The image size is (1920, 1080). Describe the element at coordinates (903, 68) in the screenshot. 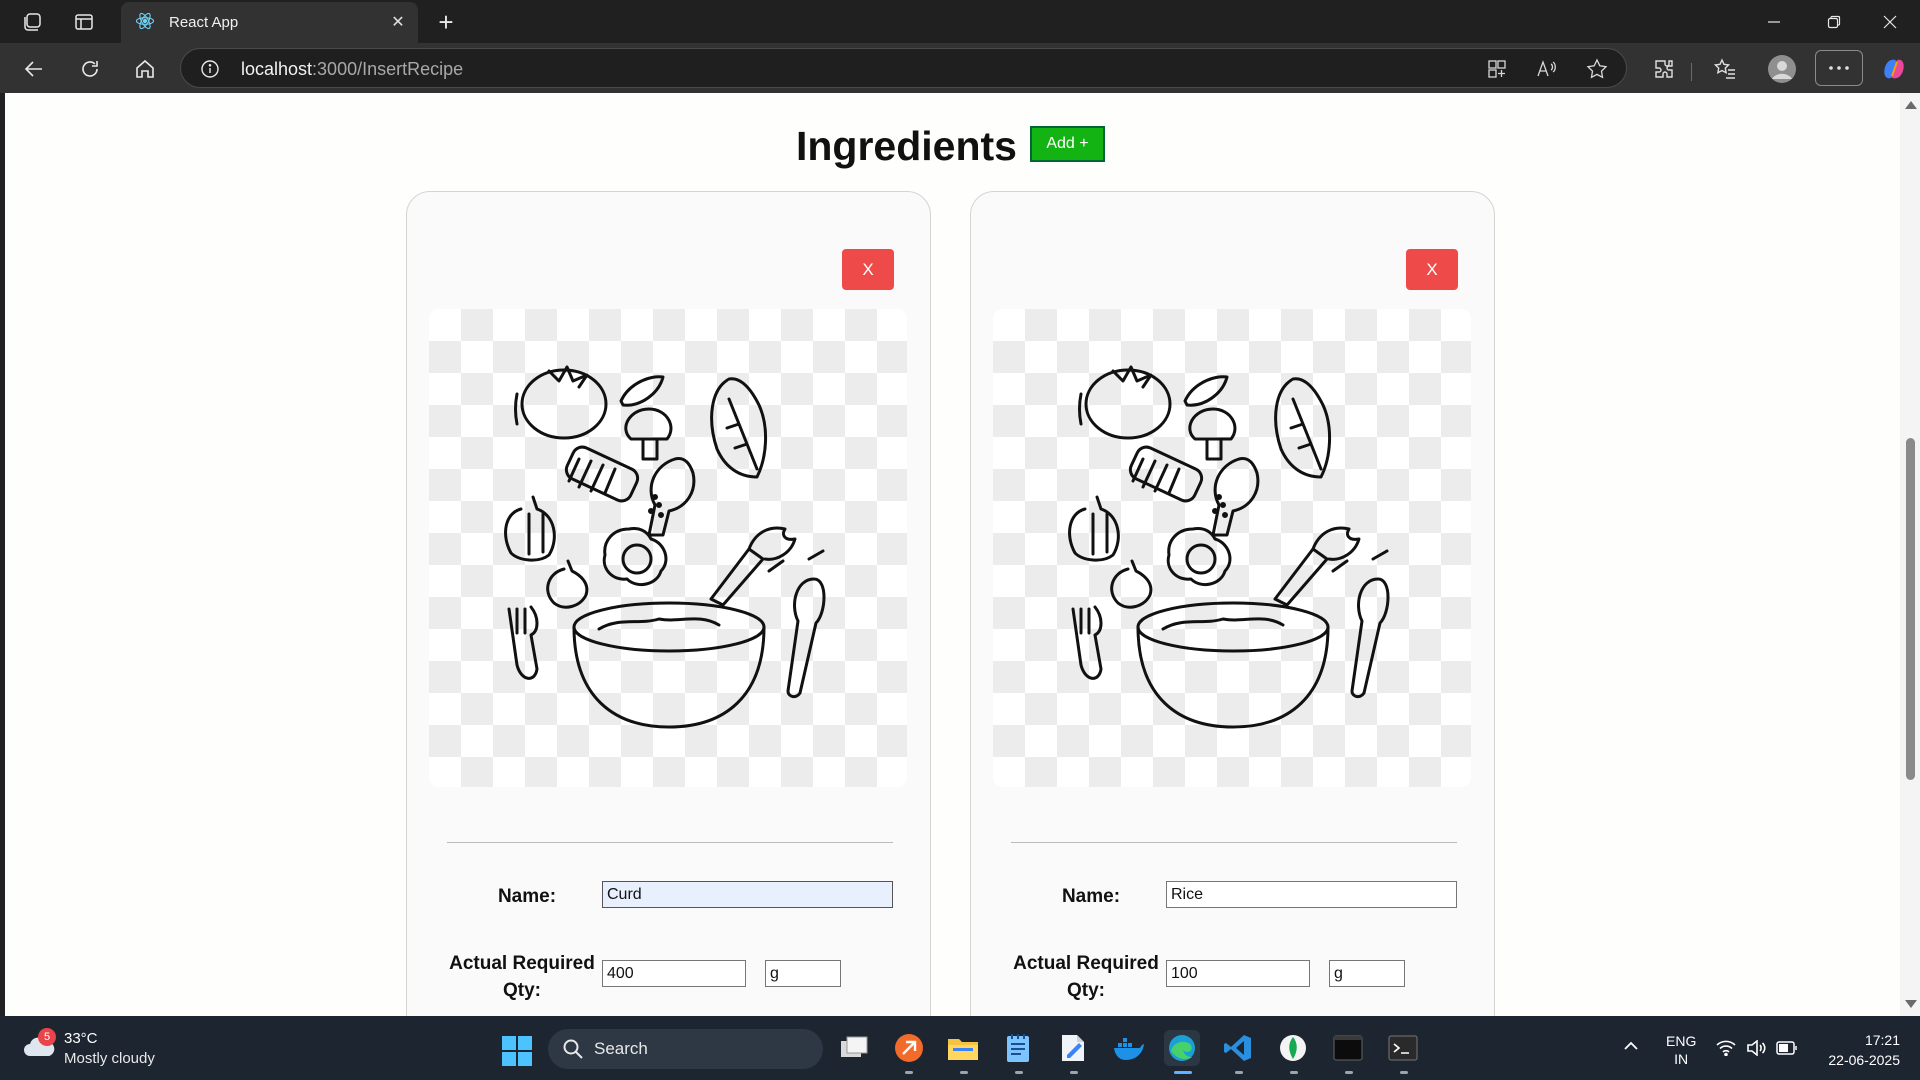

I see `address-bar: localhost:3000/InsertRecipe` at that location.